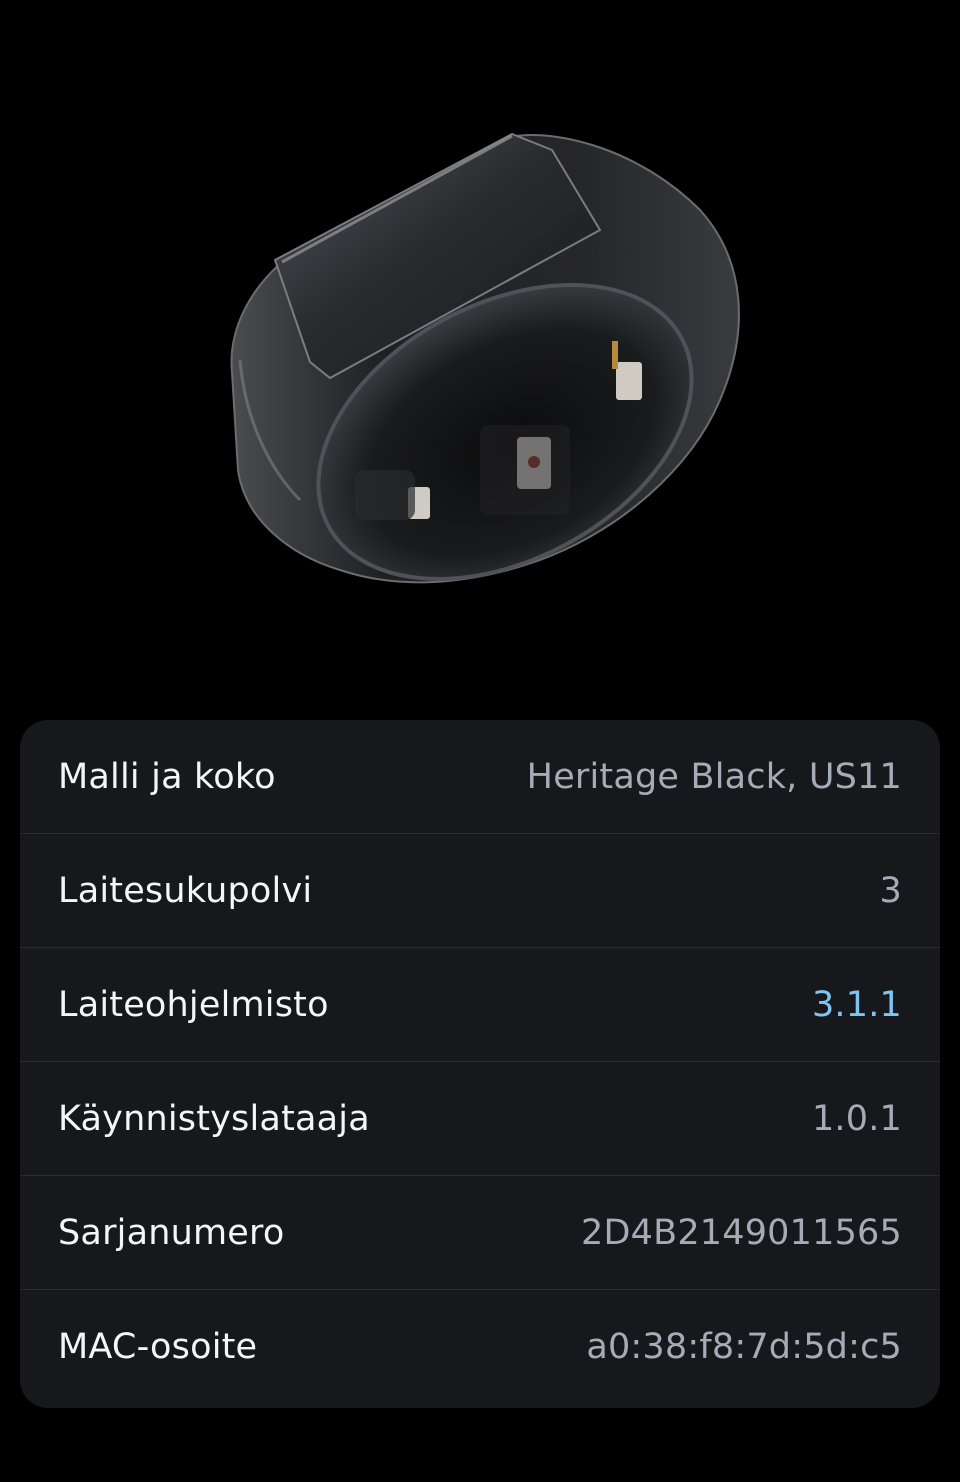 The image size is (960, 1482). I want to click on row-serial-number: Sarjanumero 2D4B2149011565, so click(480, 1233).